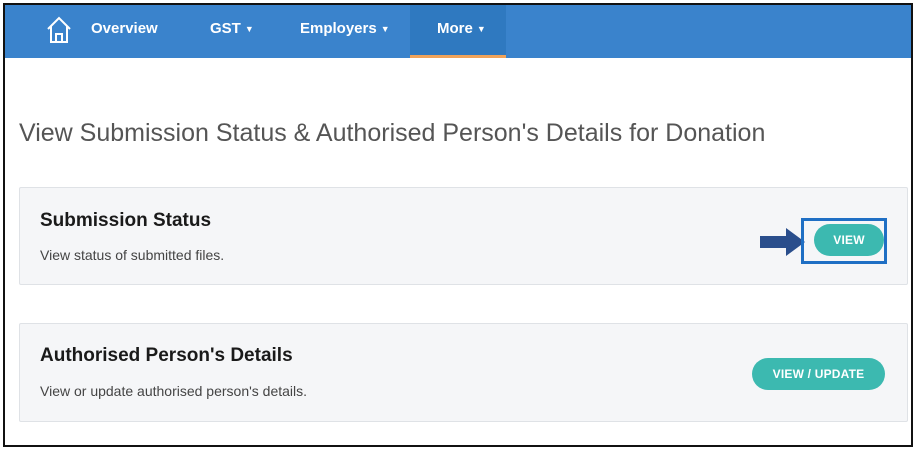  What do you see at coordinates (849, 240) in the screenshot?
I see `view-button: VIEW` at bounding box center [849, 240].